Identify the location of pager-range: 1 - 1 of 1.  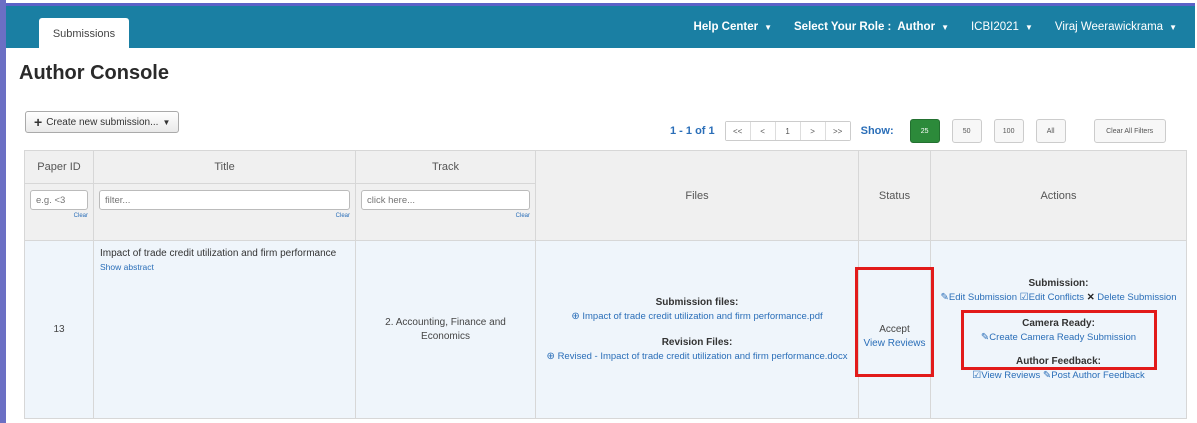
(692, 131).